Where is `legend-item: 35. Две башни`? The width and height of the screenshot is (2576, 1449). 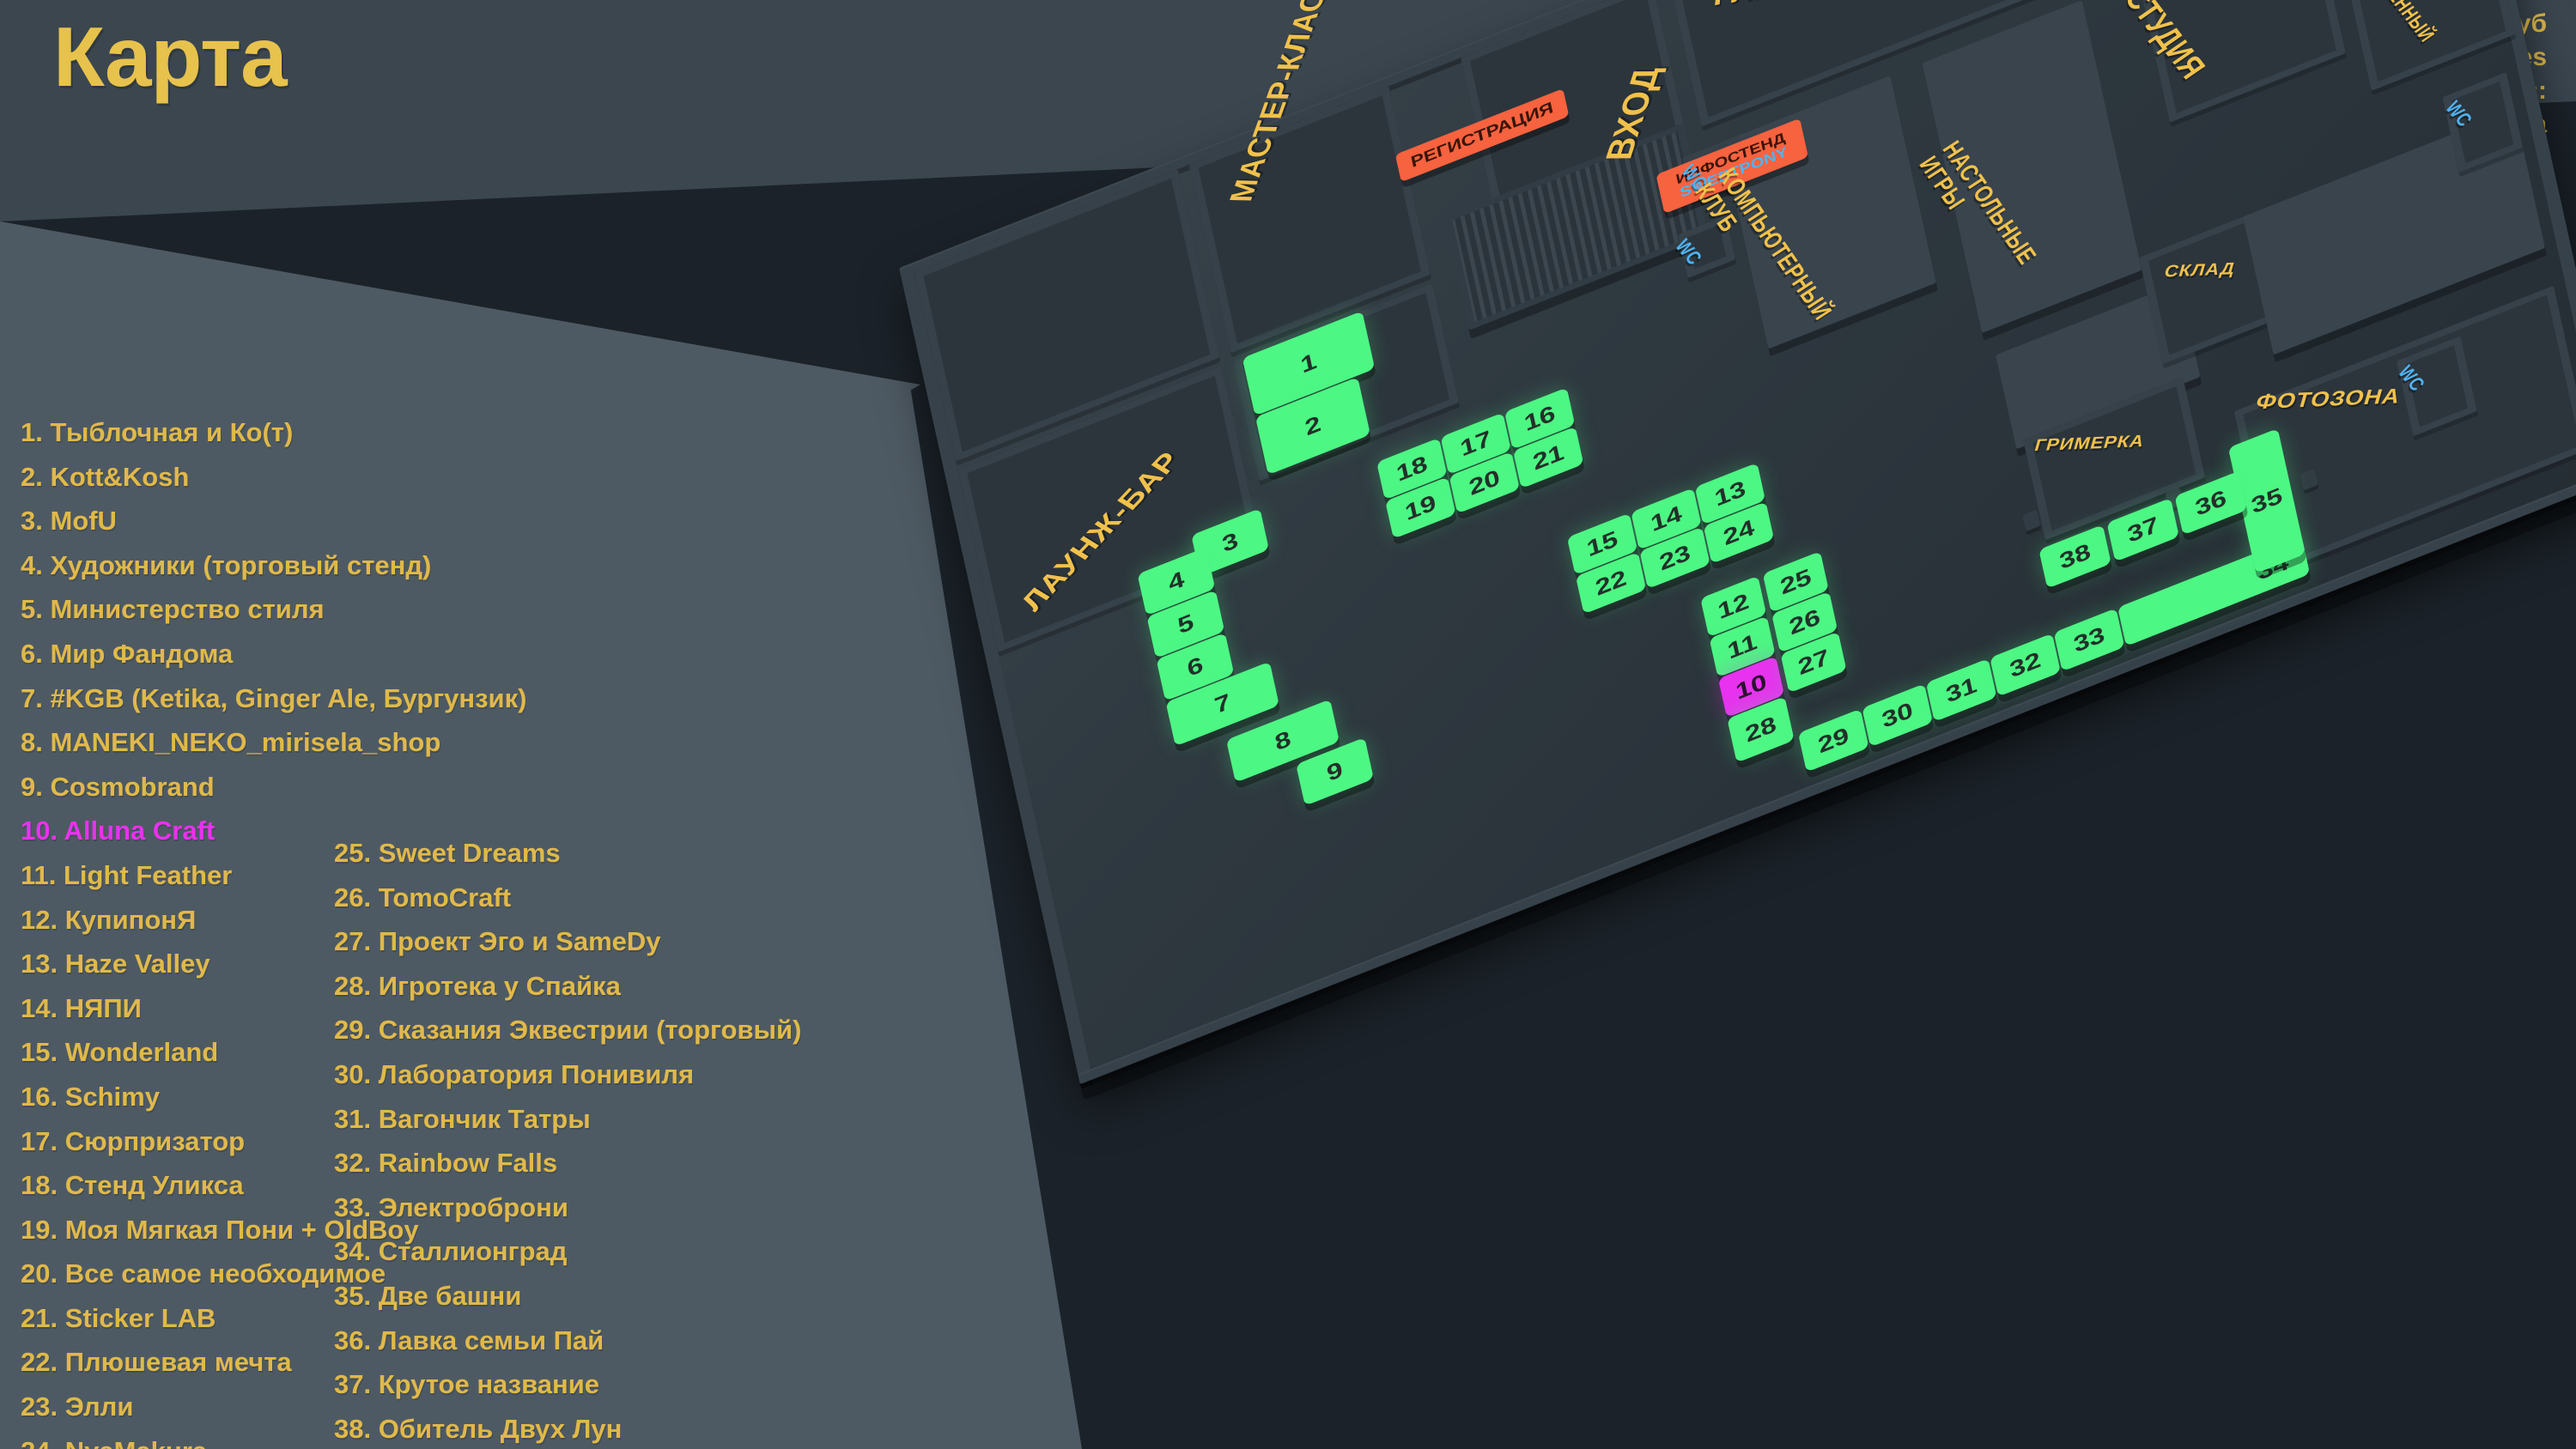
legend-item: 35. Две башни is located at coordinates (428, 1295).